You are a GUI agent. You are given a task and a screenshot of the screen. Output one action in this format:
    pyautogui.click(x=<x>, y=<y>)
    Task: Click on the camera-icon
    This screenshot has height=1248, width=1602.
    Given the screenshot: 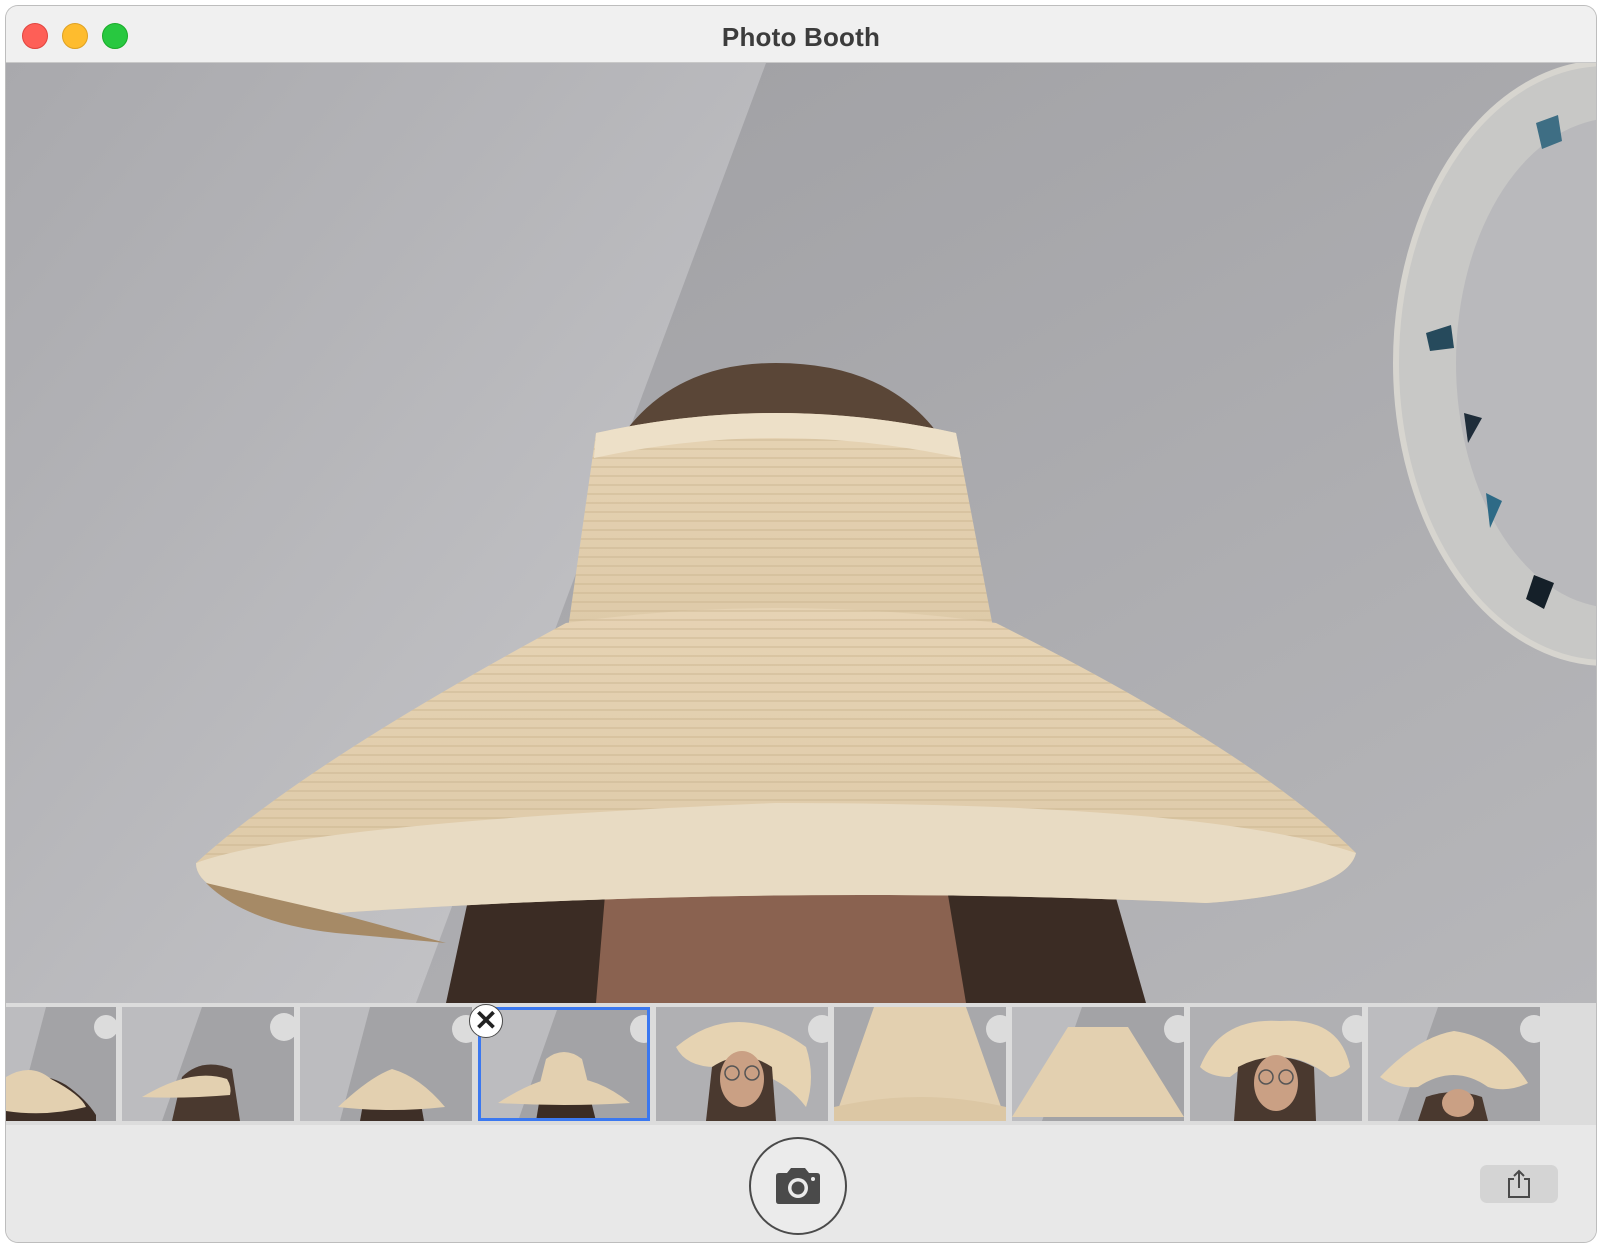 What is the action you would take?
    pyautogui.click(x=798, y=1186)
    